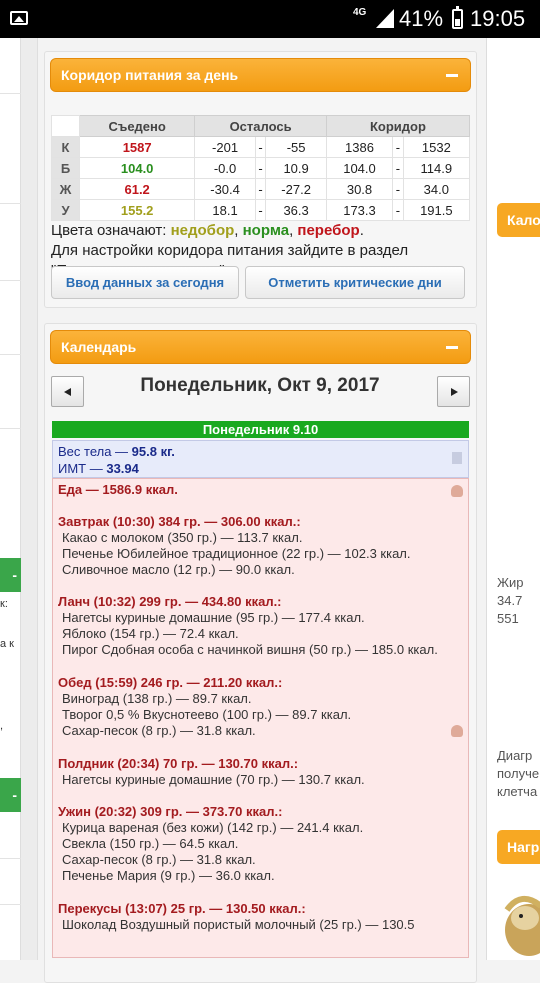 Image resolution: width=540 pixels, height=983 pixels. Describe the element at coordinates (457, 17) in the screenshot. I see `battery-icon` at that location.